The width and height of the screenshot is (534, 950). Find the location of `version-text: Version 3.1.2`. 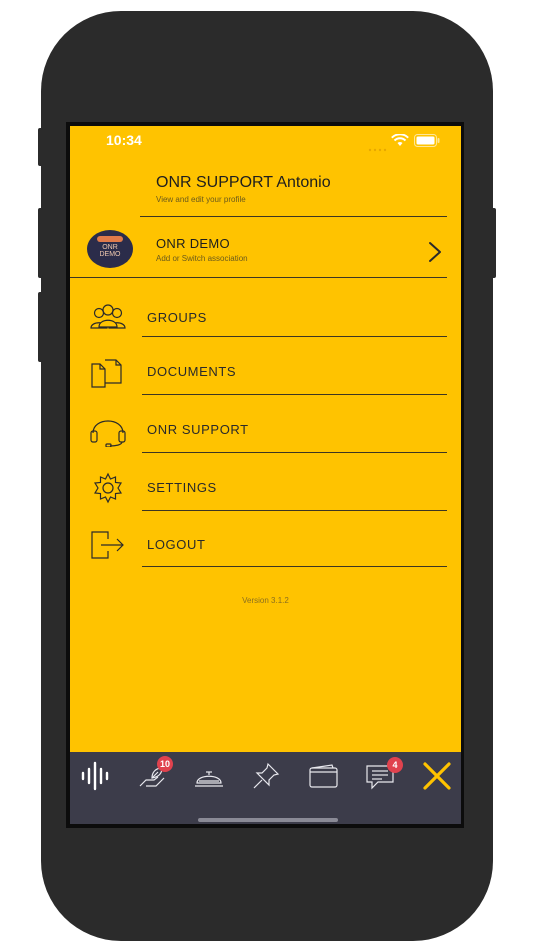

version-text: Version 3.1.2 is located at coordinates (265, 600).